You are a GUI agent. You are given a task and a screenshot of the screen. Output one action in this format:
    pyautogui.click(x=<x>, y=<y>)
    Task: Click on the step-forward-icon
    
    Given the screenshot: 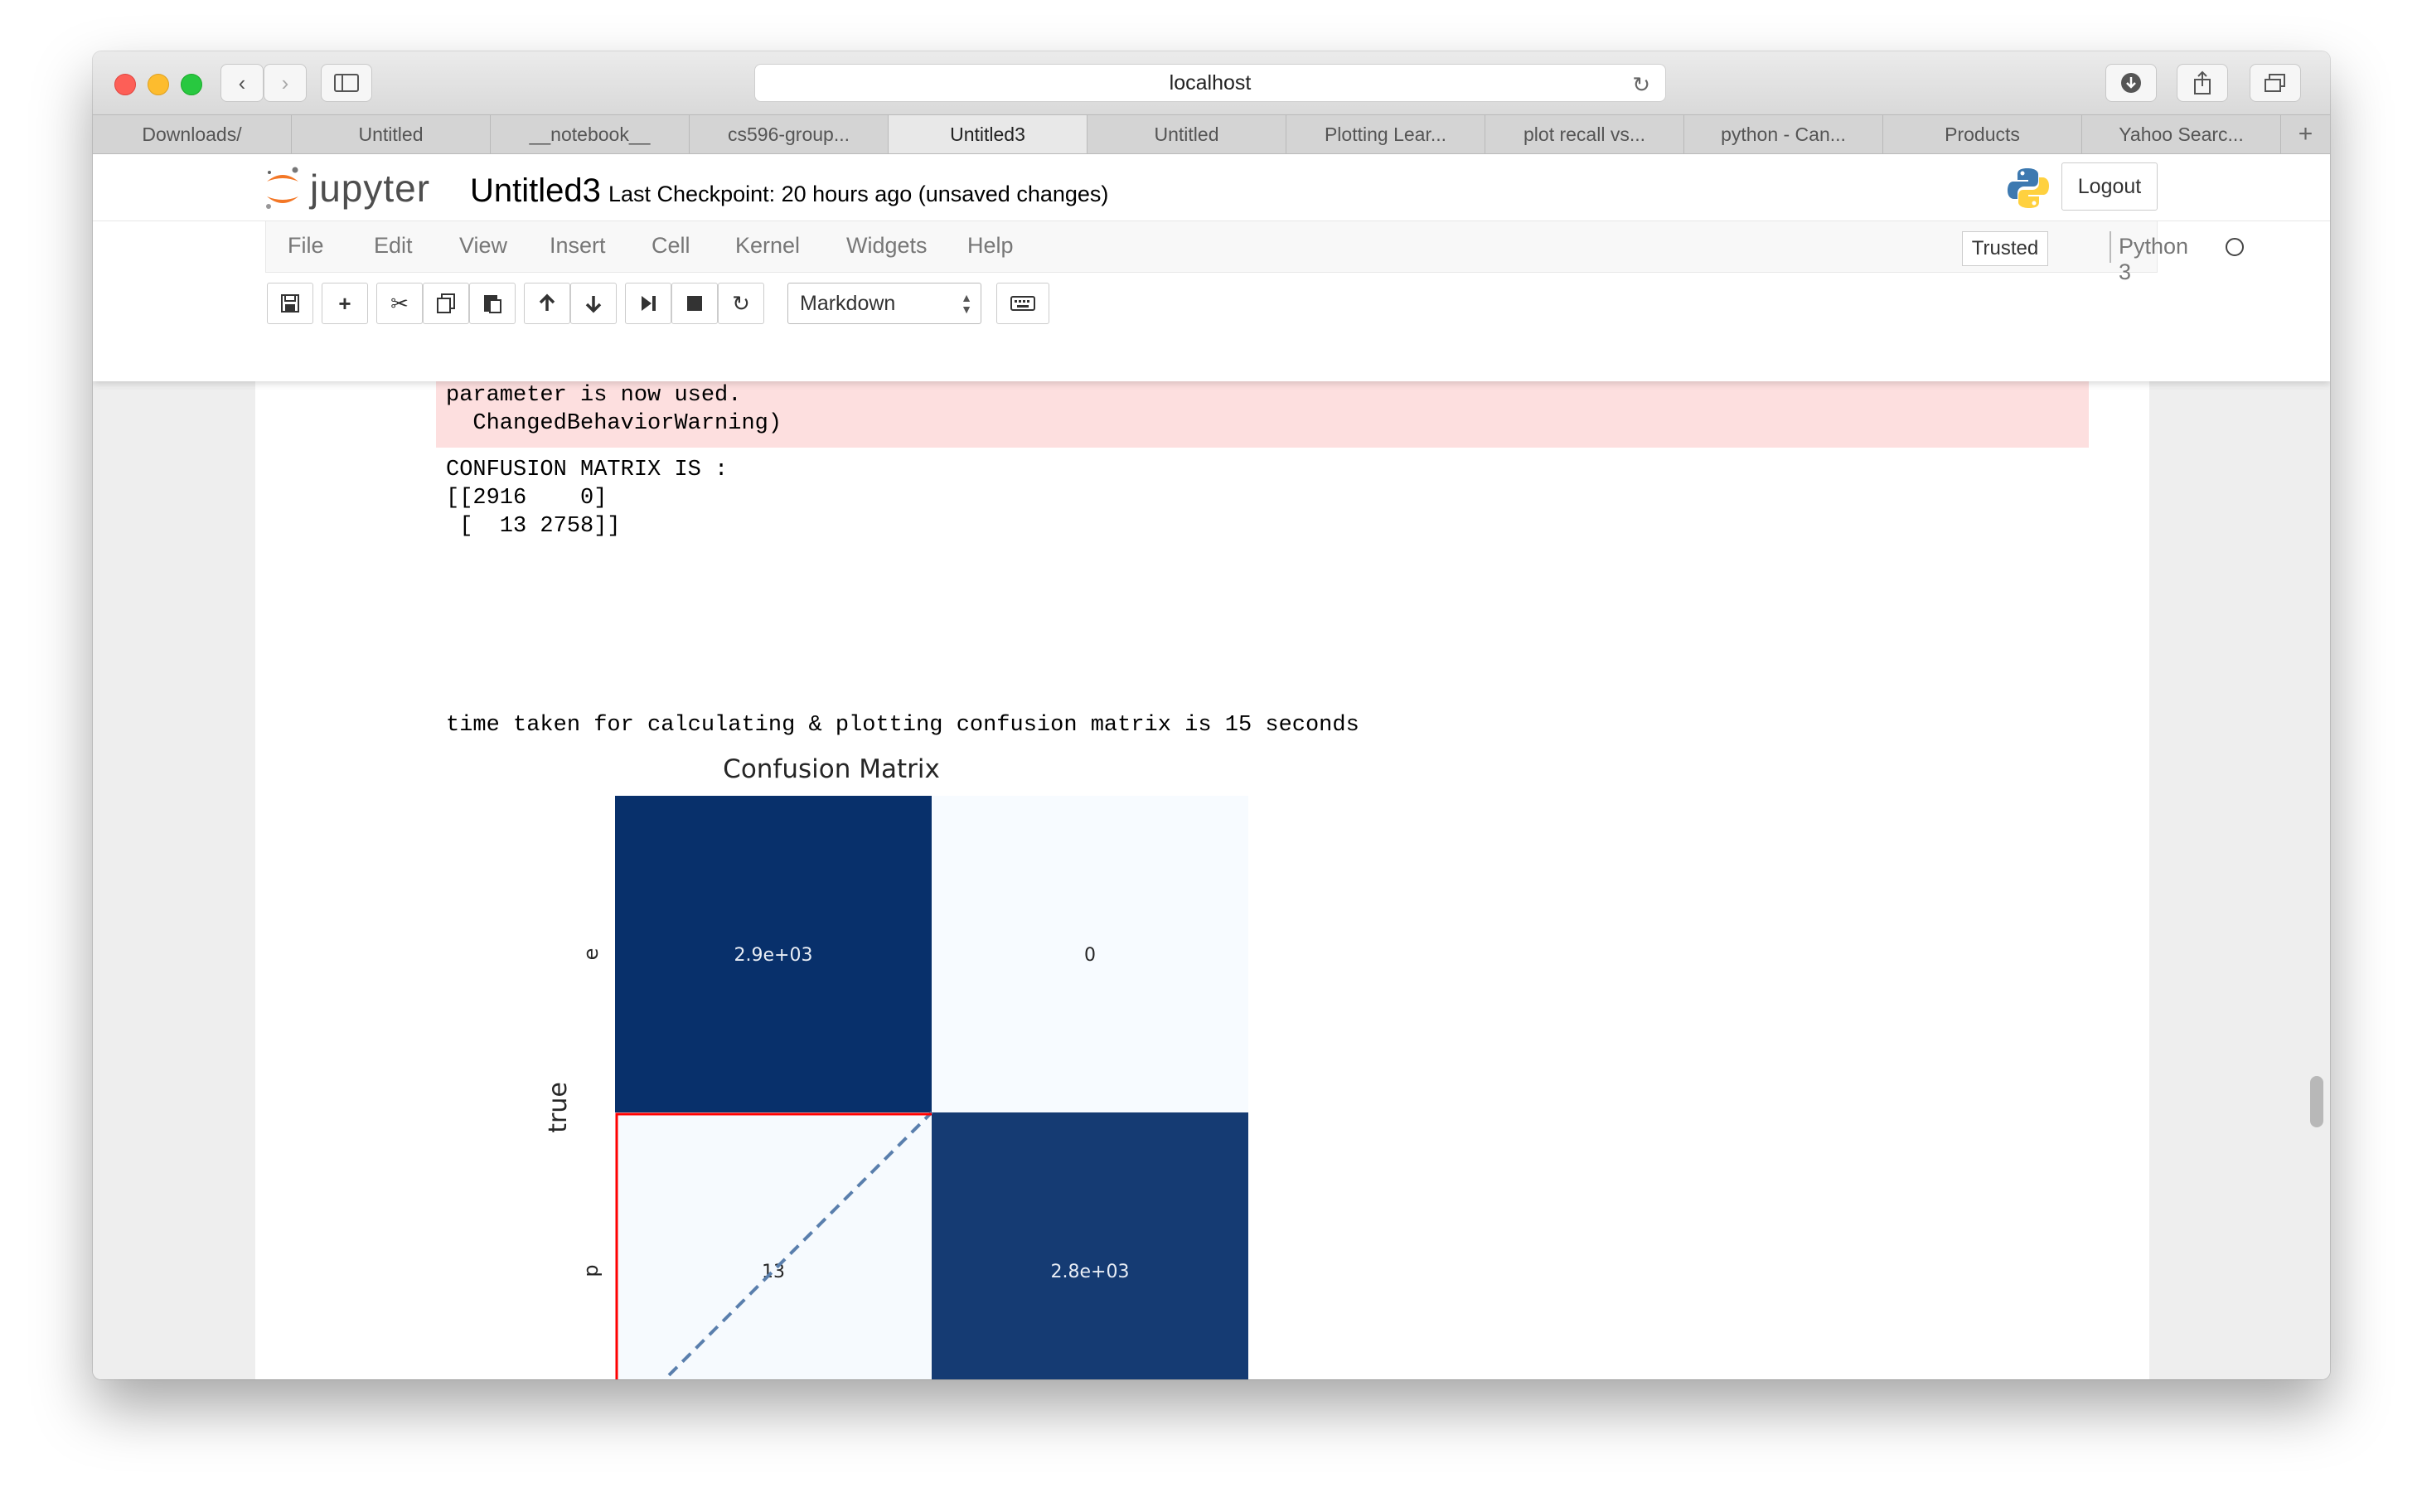 What is the action you would take?
    pyautogui.click(x=649, y=303)
    